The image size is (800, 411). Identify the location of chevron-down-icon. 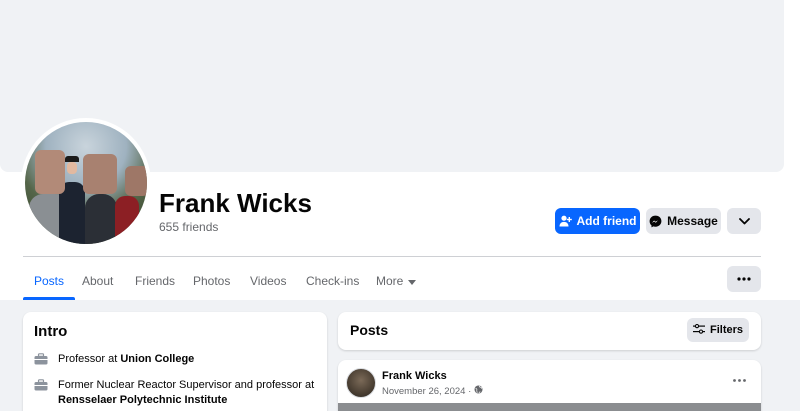
(744, 221).